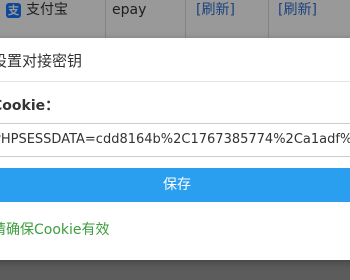  Describe the element at coordinates (30, 106) in the screenshot. I see `cookie-label: Cookie：` at that location.